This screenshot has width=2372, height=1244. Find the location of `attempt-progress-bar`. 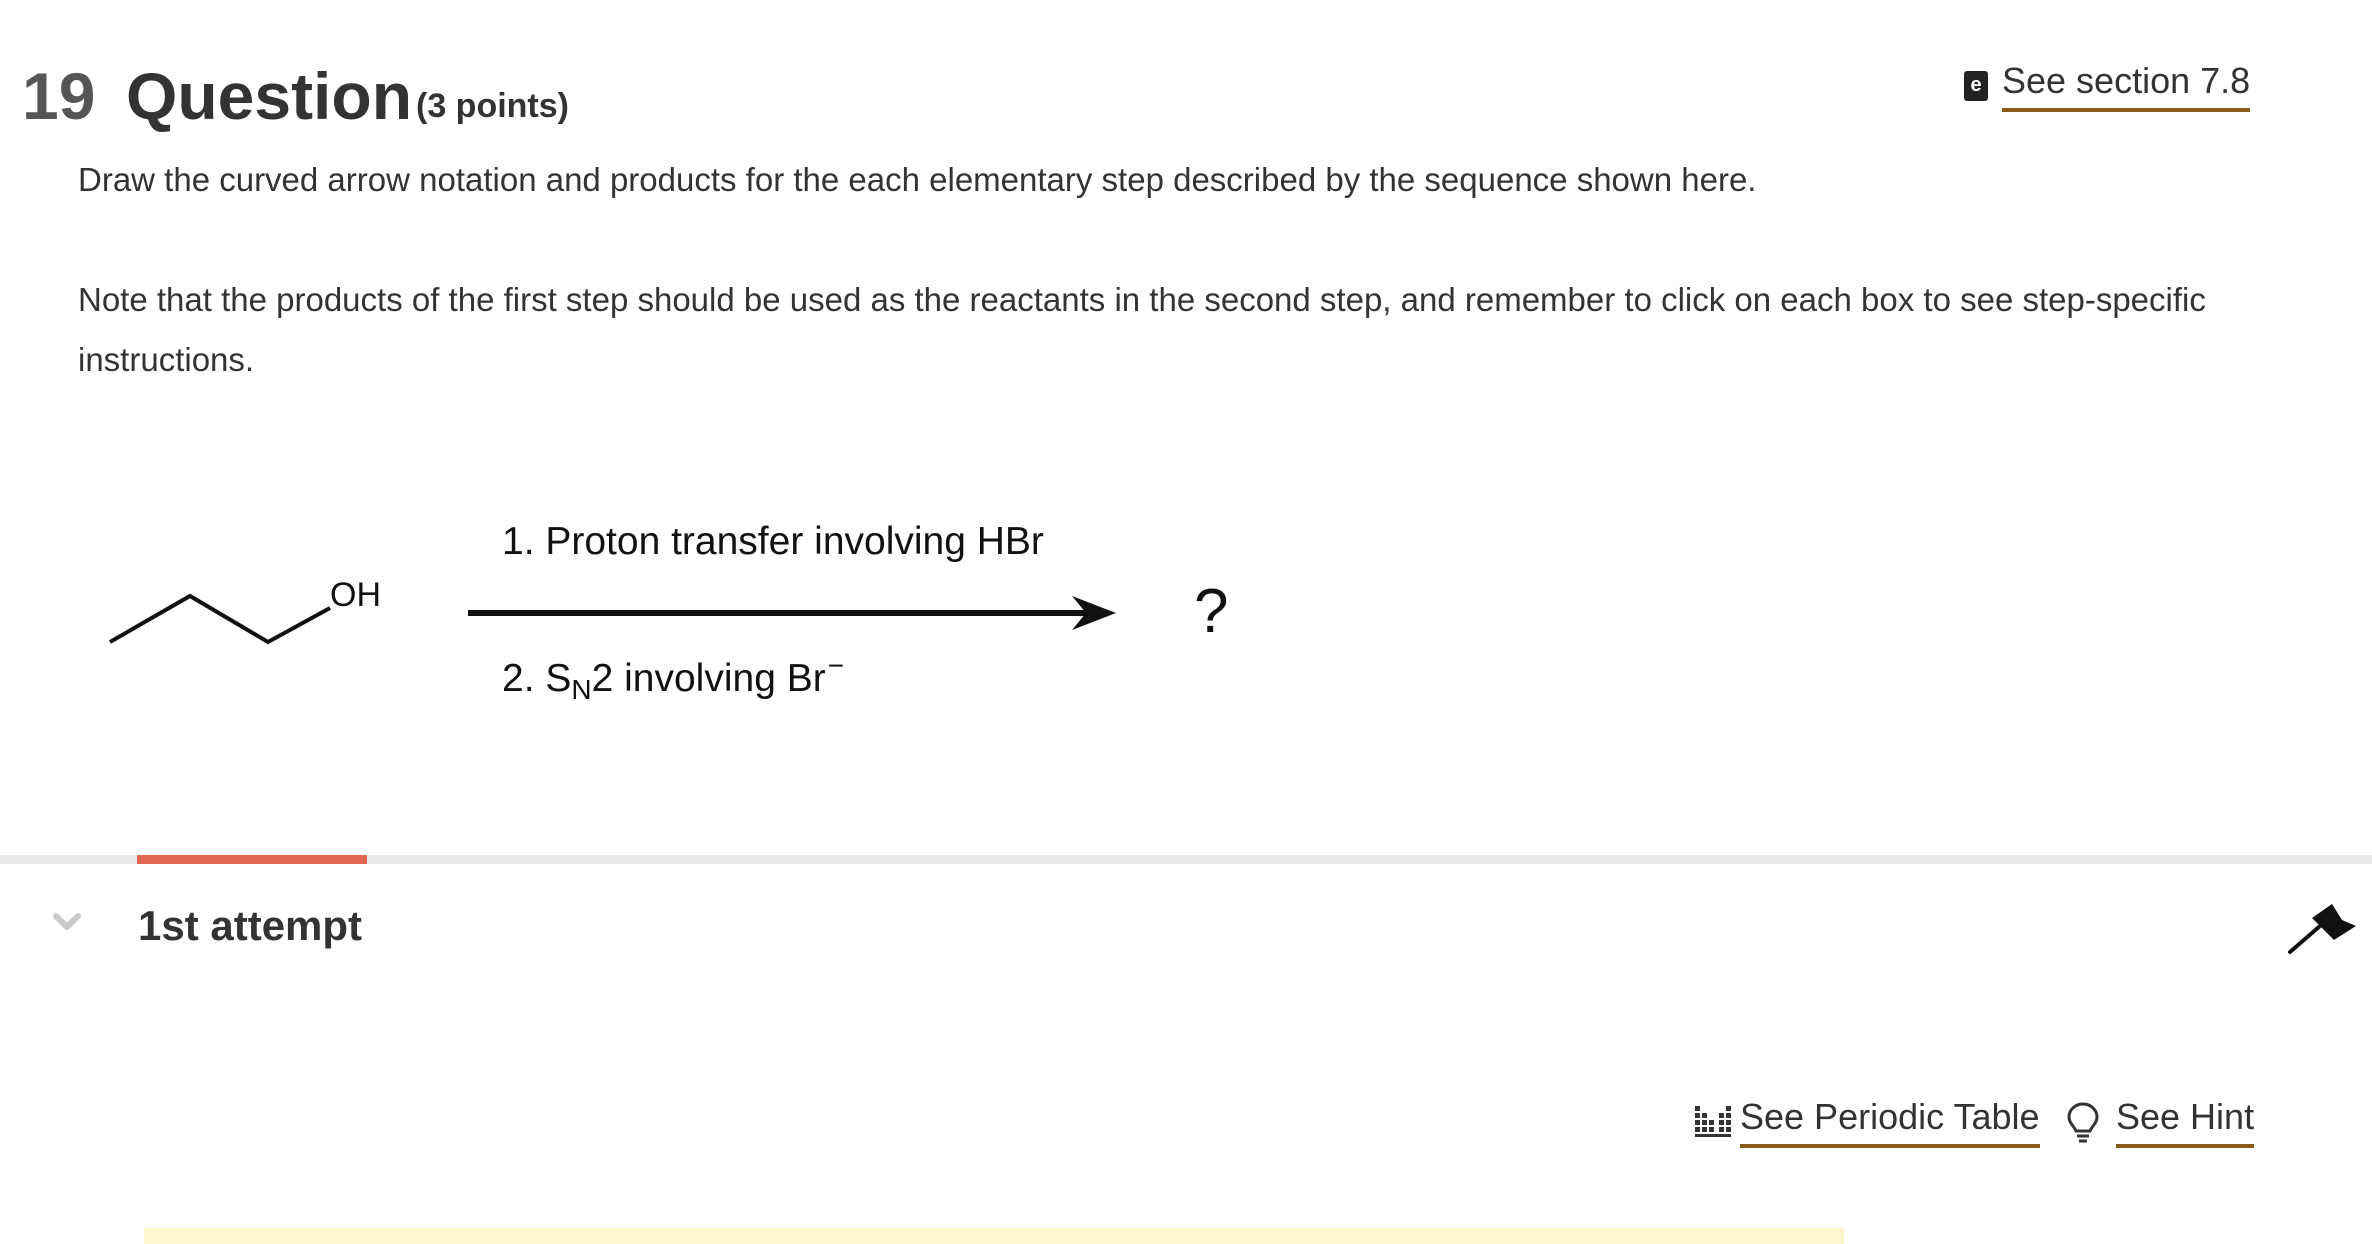

attempt-progress-bar is located at coordinates (252, 859).